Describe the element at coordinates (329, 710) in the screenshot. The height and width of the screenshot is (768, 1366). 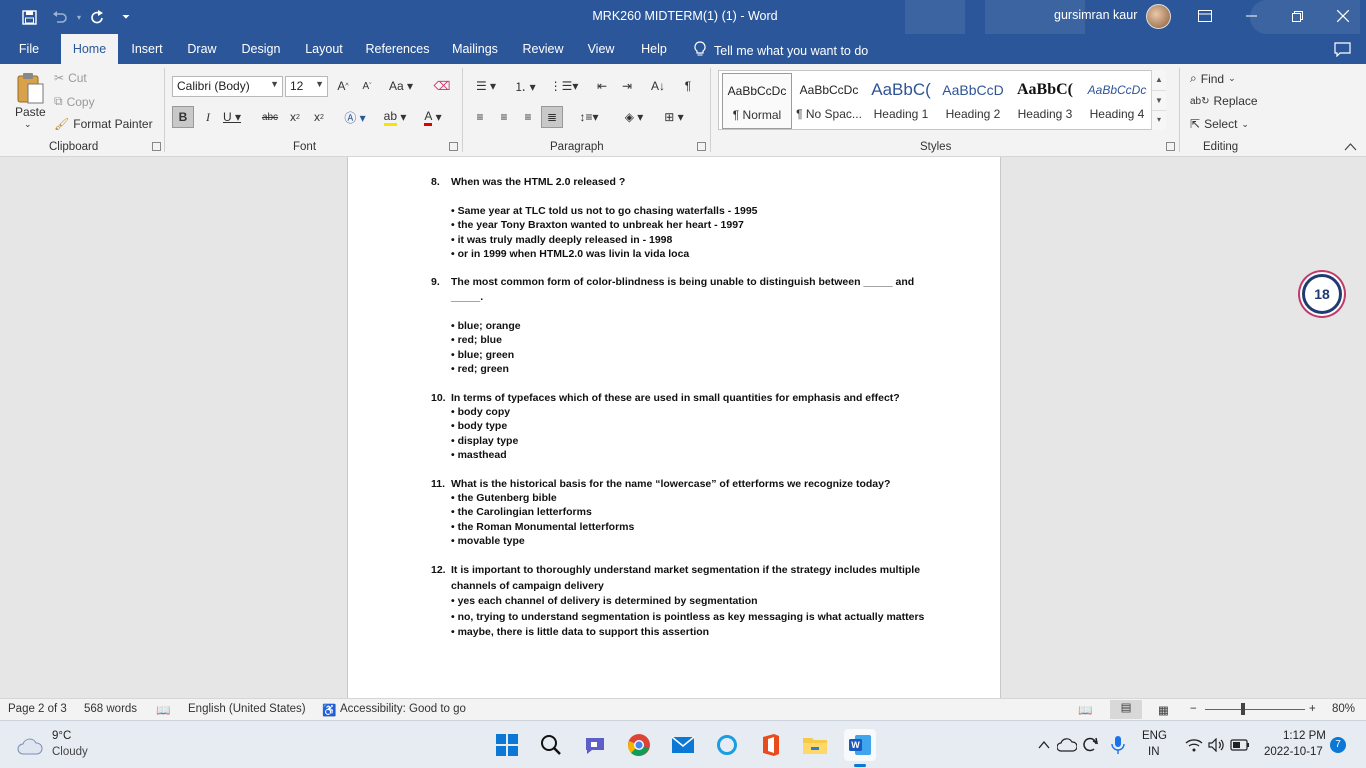
I see `accessibility-icon: ♿` at that location.